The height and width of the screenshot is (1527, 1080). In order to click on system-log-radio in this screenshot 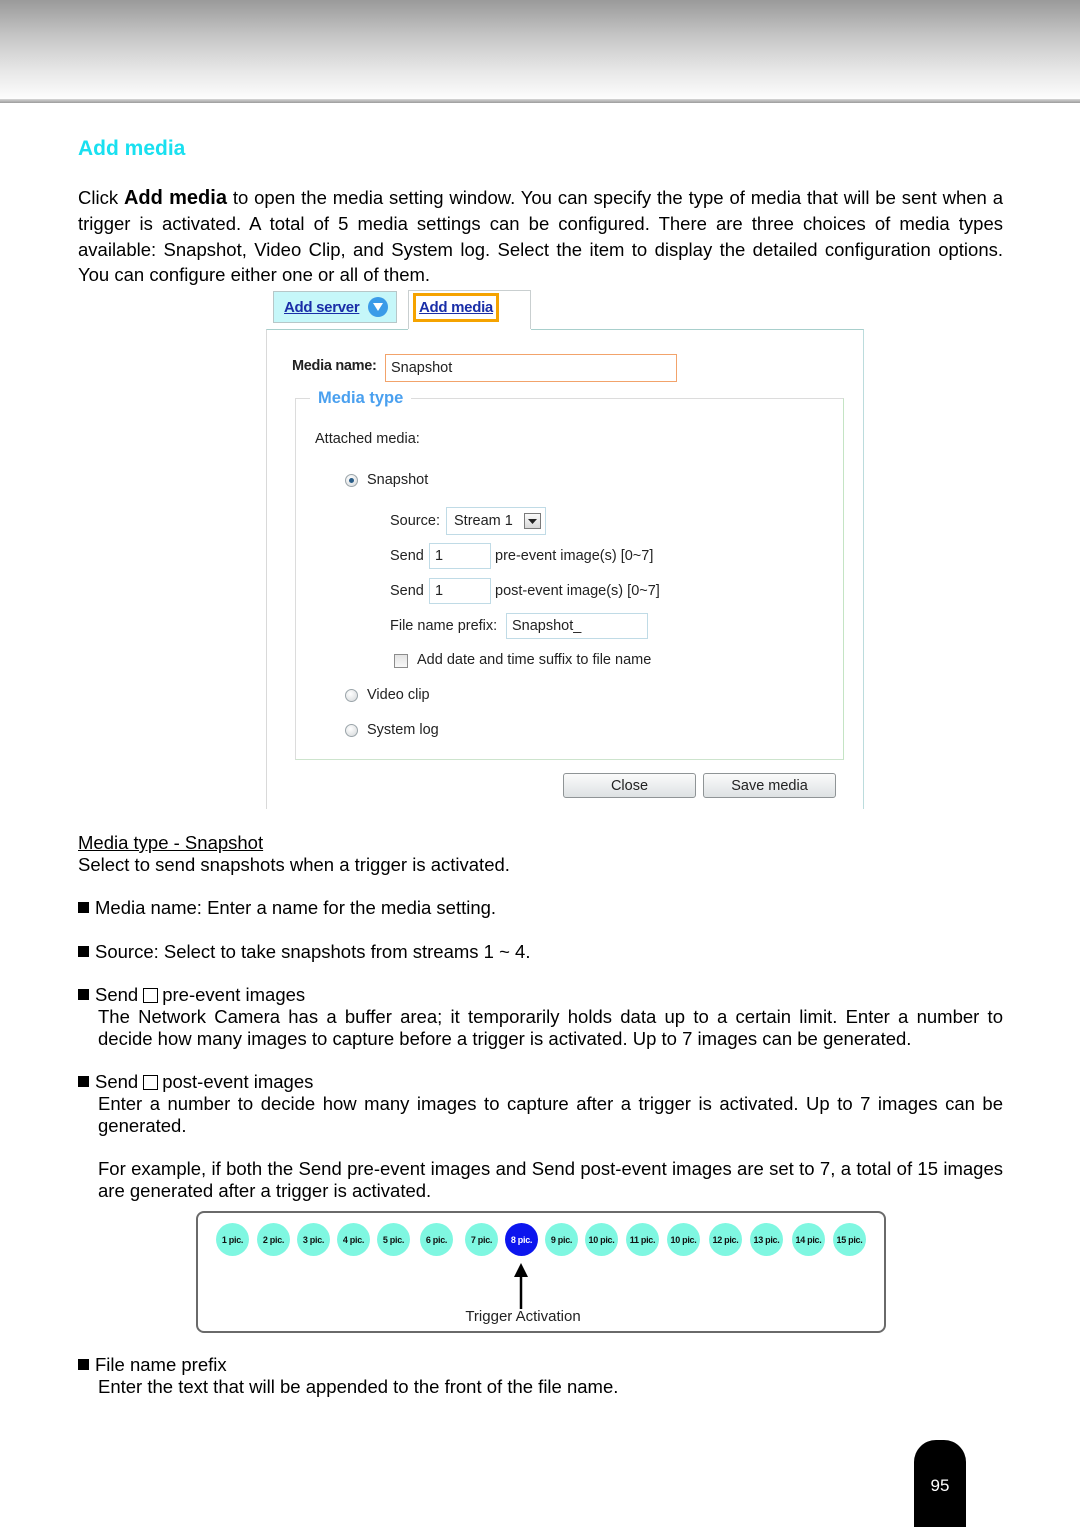, I will do `click(351, 730)`.